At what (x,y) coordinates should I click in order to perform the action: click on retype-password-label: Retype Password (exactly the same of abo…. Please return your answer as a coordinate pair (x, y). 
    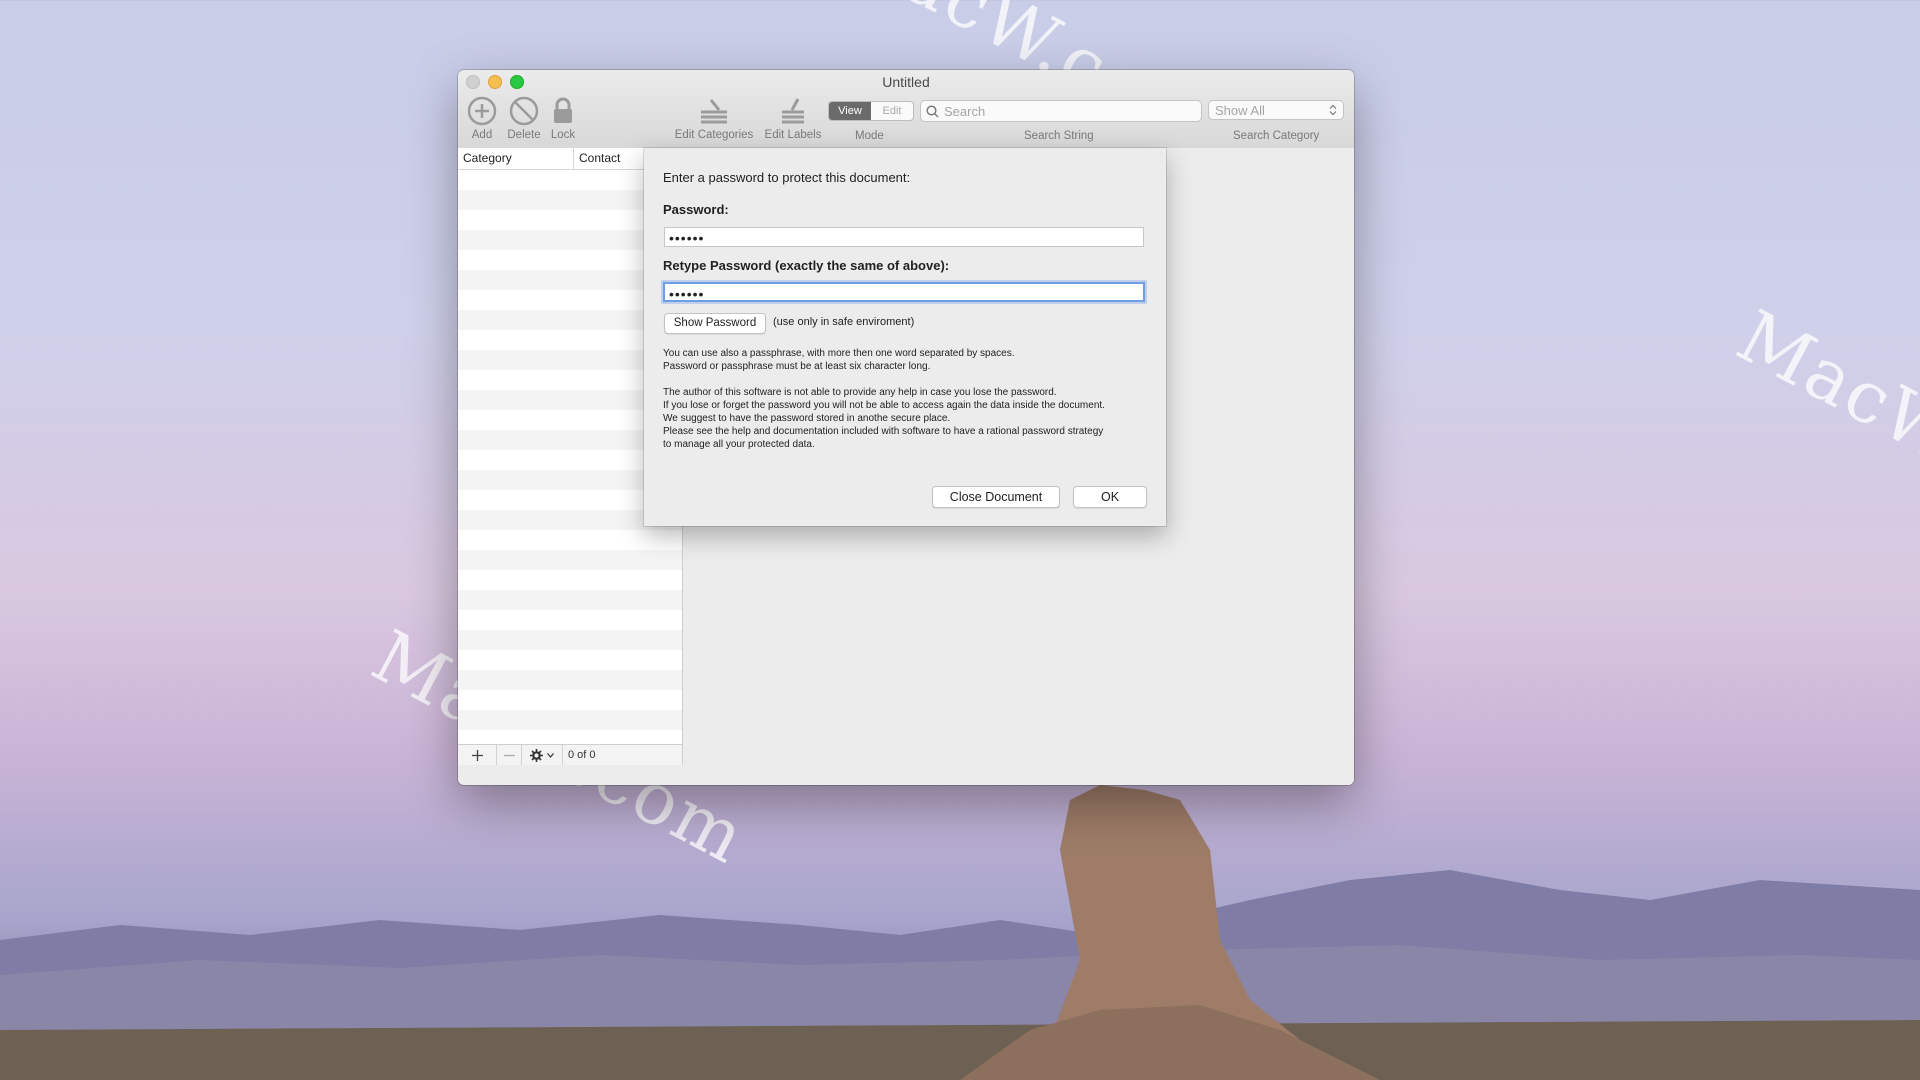
    Looking at the image, I should click on (806, 265).